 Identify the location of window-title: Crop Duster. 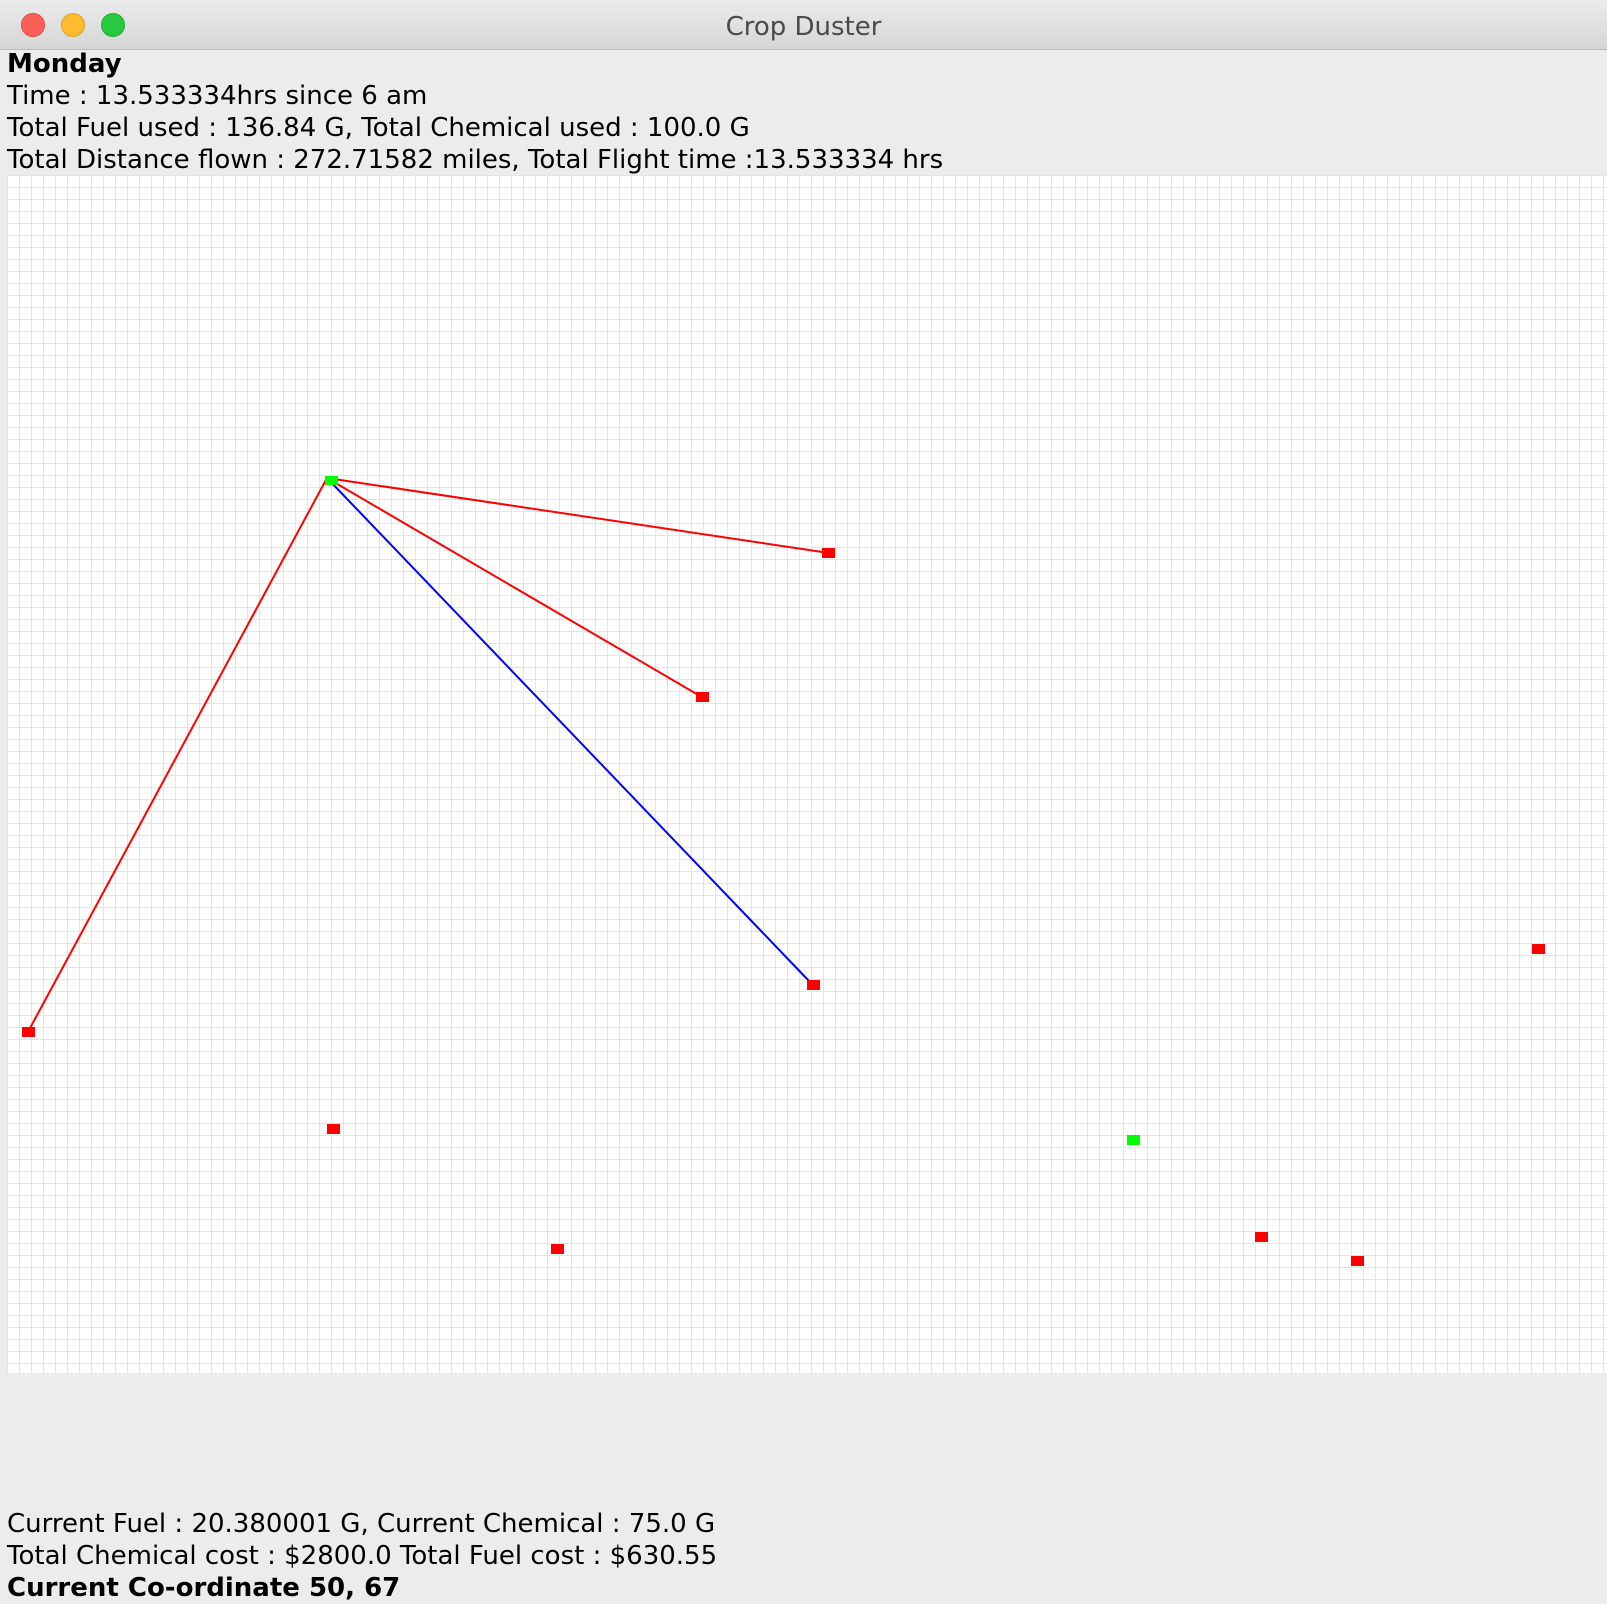
(803, 27).